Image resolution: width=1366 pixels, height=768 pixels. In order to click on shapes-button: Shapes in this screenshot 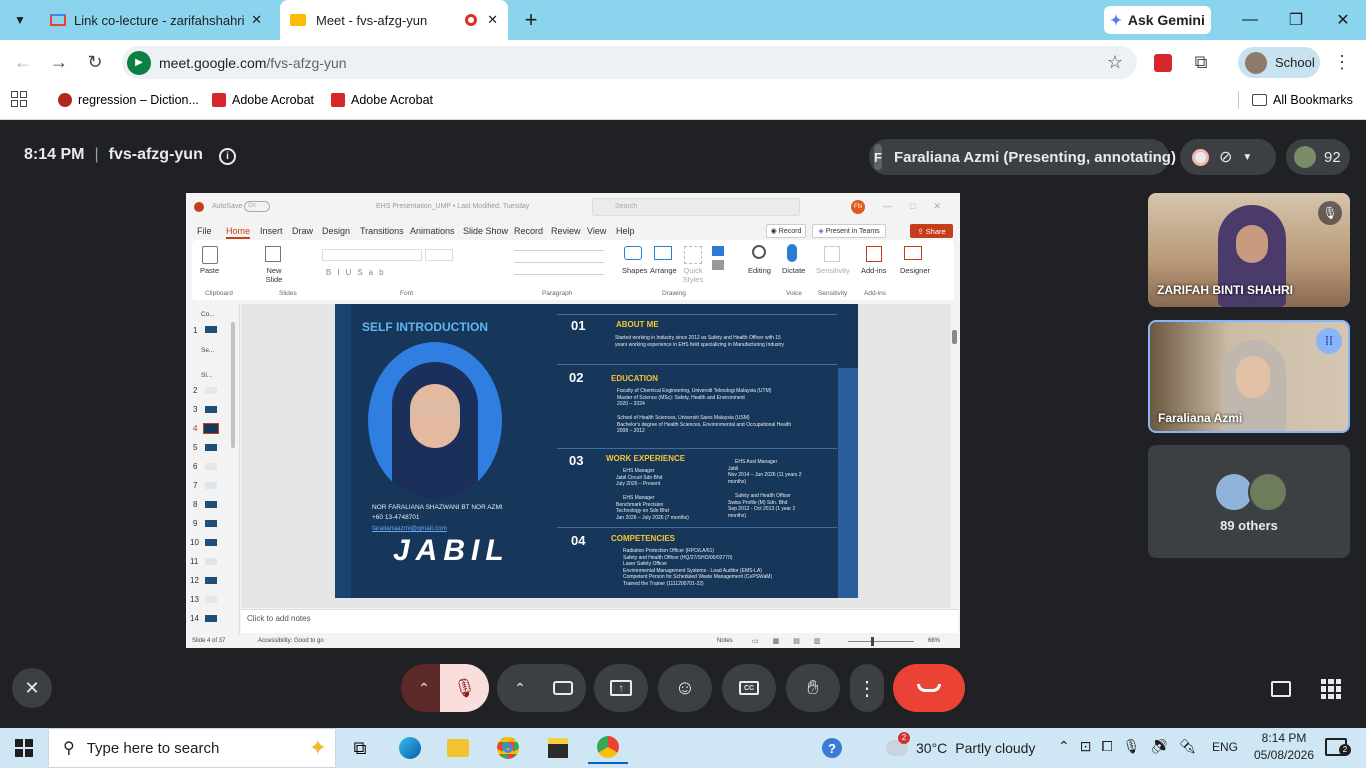, I will do `click(634, 270)`.